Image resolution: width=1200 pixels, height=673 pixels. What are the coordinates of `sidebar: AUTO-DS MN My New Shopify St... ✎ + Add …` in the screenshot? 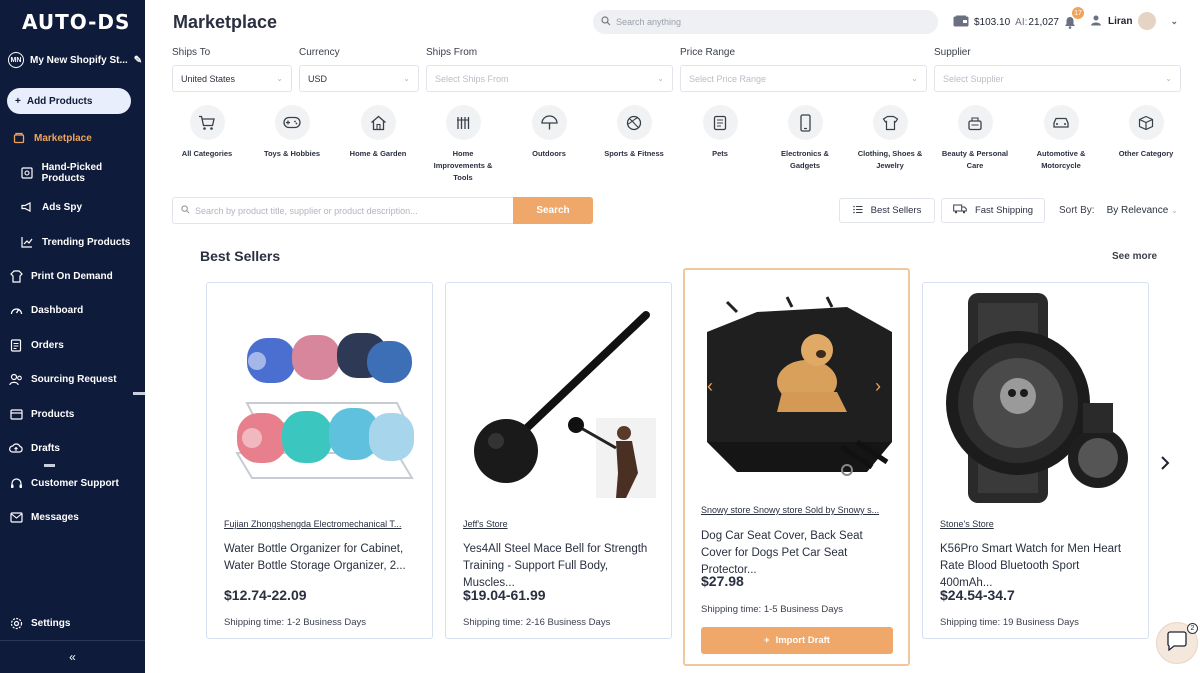 It's located at (72, 336).